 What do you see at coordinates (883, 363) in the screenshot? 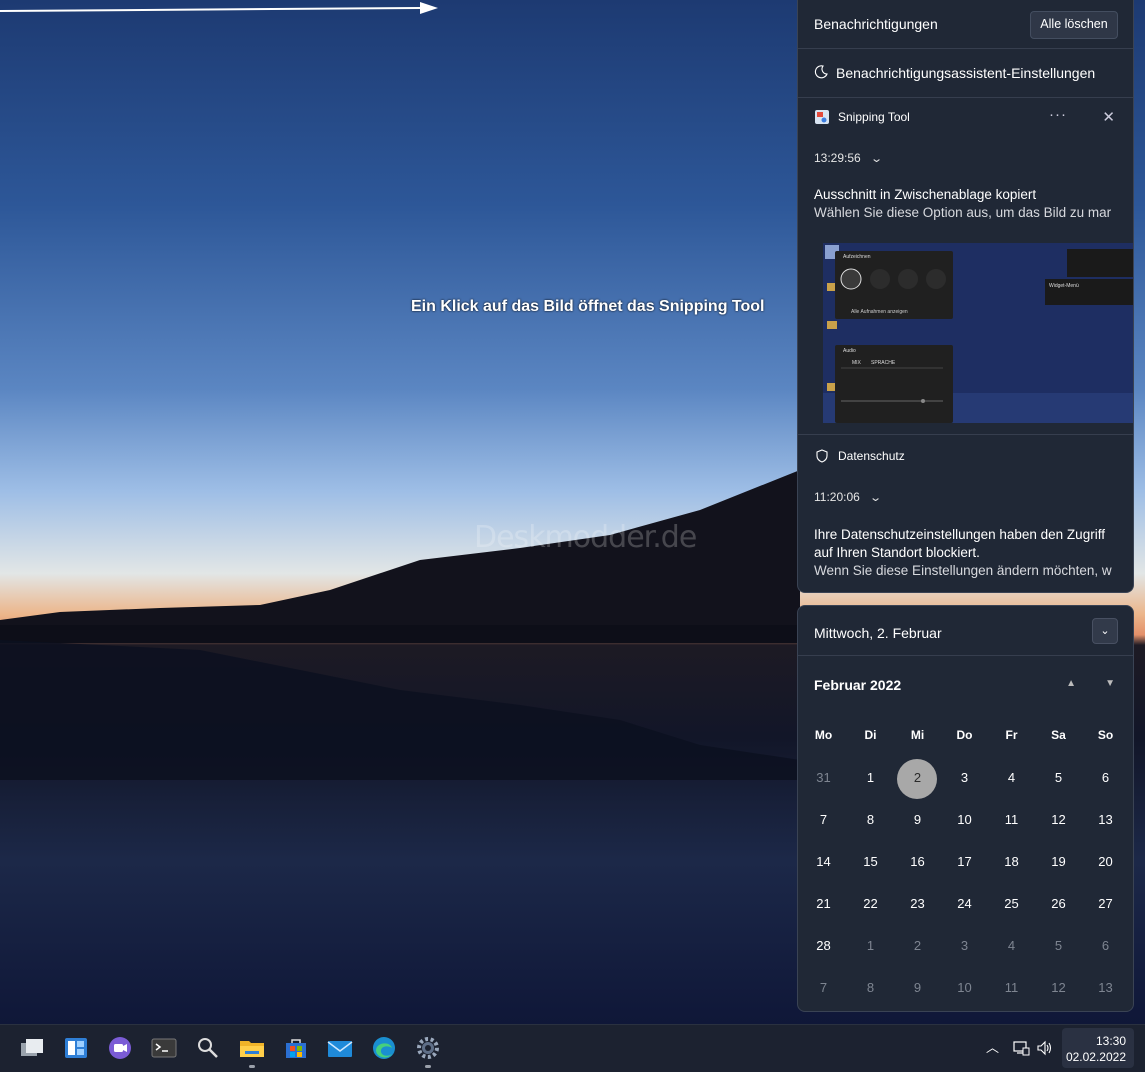
I see `preview-panel2-tab2: SPRACHE` at bounding box center [883, 363].